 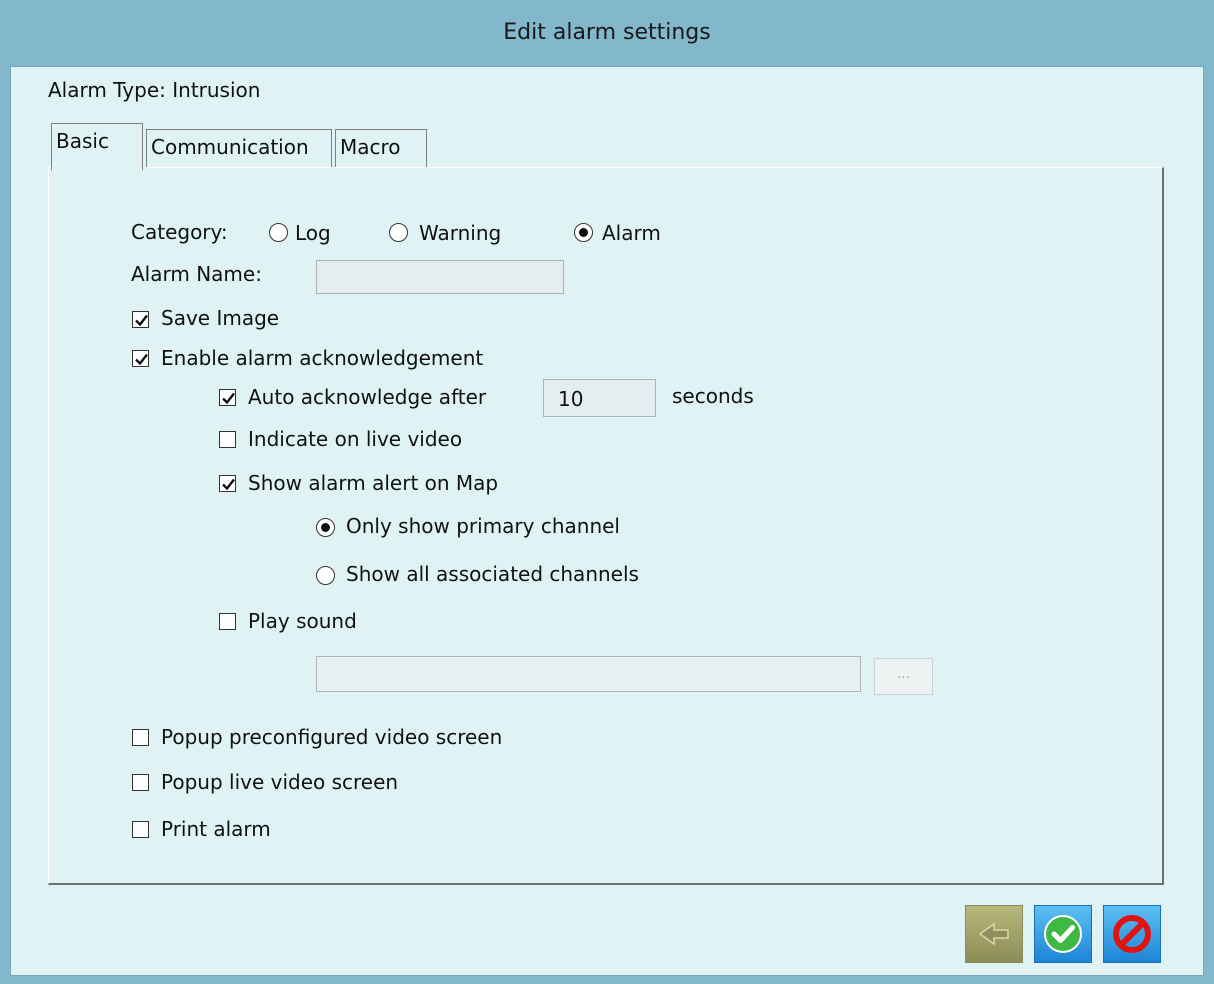 What do you see at coordinates (154, 90) in the screenshot?
I see `alarm-type-label: Alarm Type: Intrusion` at bounding box center [154, 90].